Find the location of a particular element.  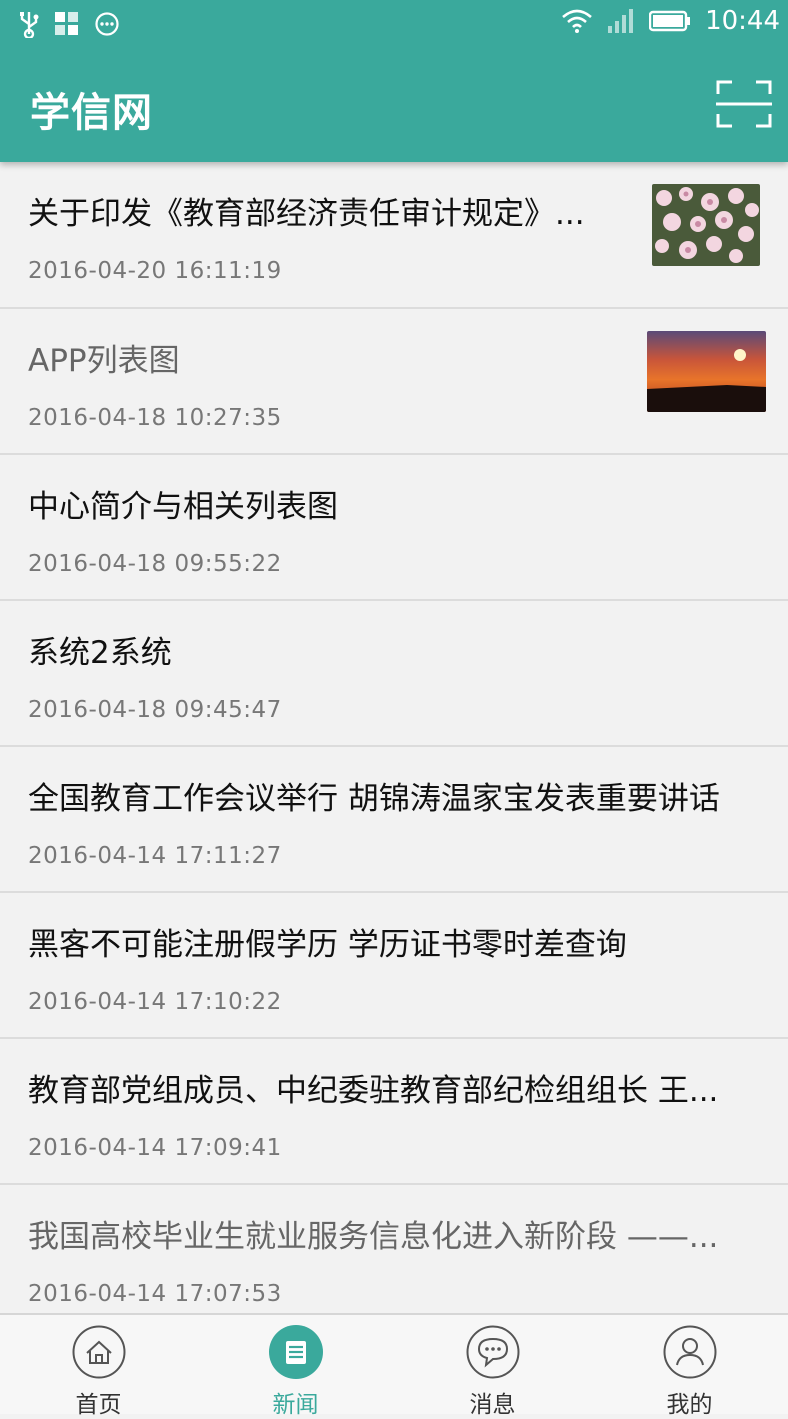

tab-label: 消息 is located at coordinates (492, 1405).